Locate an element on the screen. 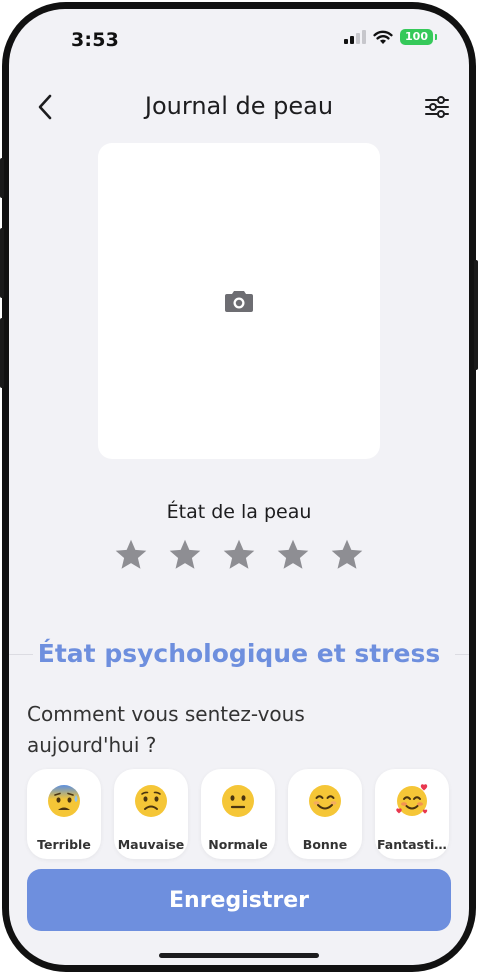 The width and height of the screenshot is (478, 974). filter-button is located at coordinates (437, 107).